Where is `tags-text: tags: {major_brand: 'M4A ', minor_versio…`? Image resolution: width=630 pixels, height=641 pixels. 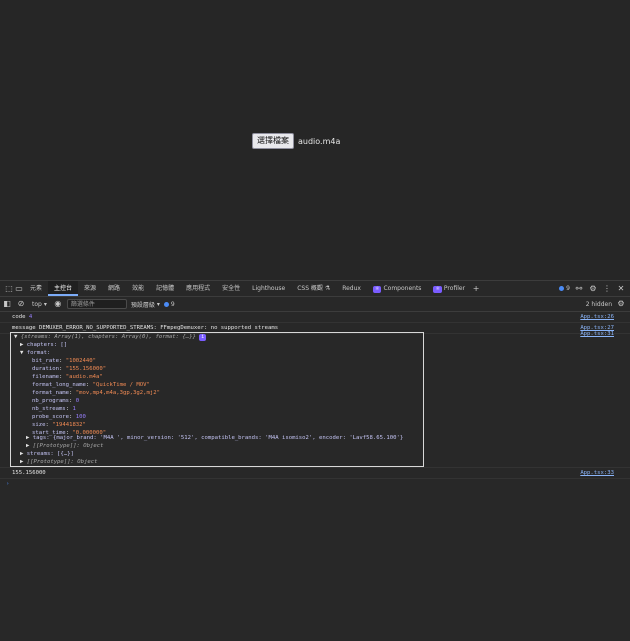 tags-text: tags: {major_brand: 'M4A ', minor_versio… is located at coordinates (218, 438).